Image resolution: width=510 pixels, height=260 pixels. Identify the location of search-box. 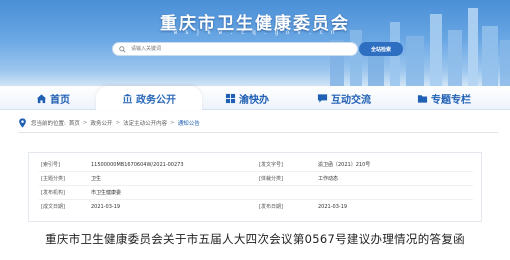
(235, 49).